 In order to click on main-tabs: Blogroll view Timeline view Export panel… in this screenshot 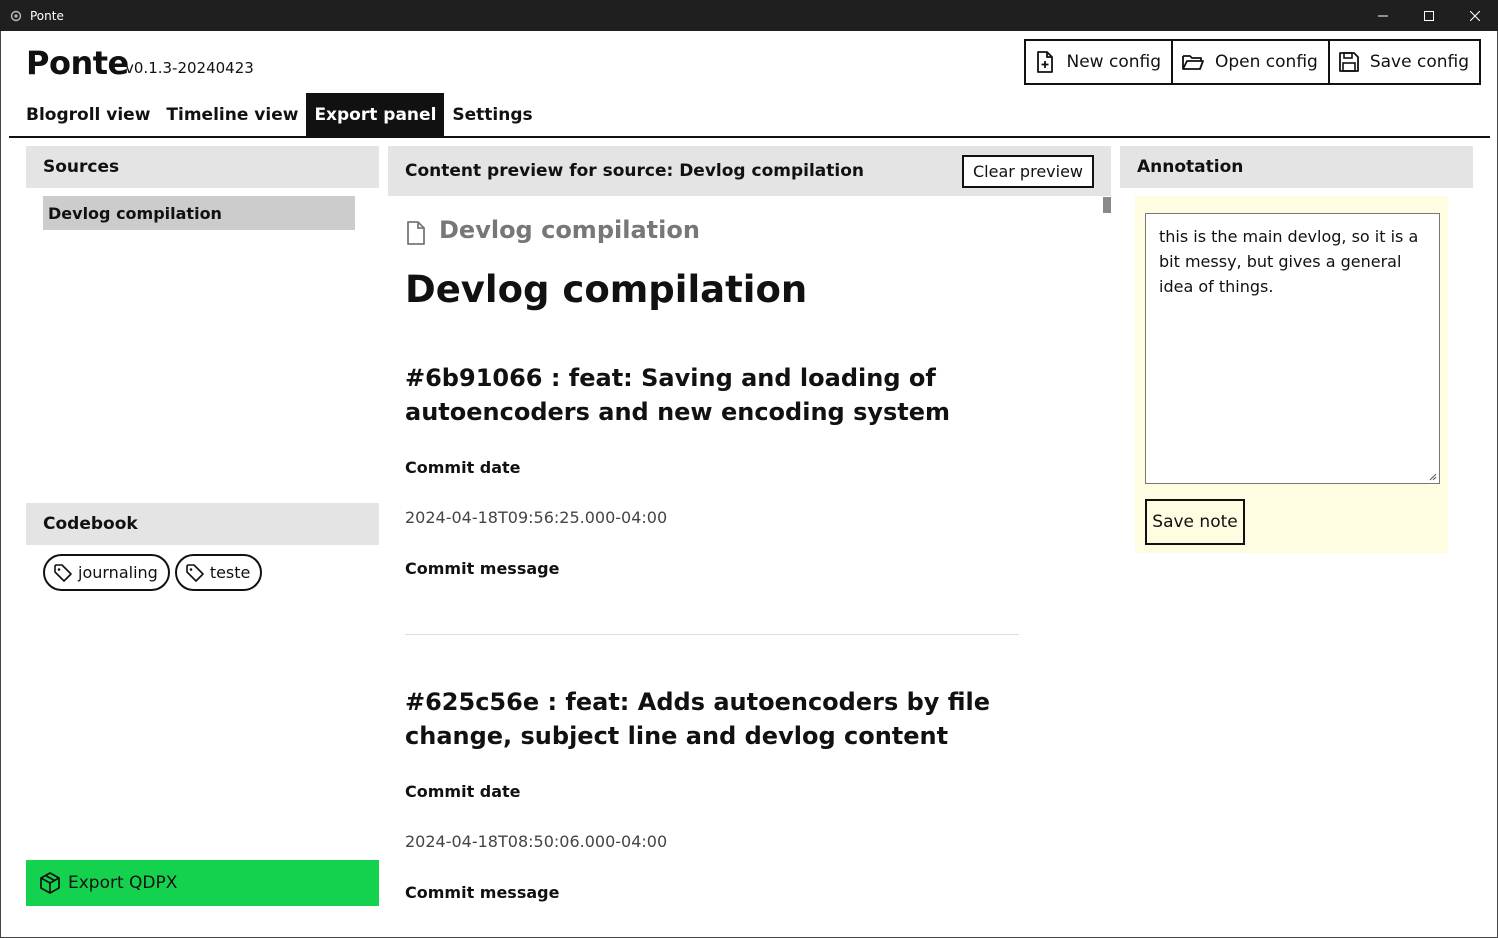, I will do `click(749, 115)`.